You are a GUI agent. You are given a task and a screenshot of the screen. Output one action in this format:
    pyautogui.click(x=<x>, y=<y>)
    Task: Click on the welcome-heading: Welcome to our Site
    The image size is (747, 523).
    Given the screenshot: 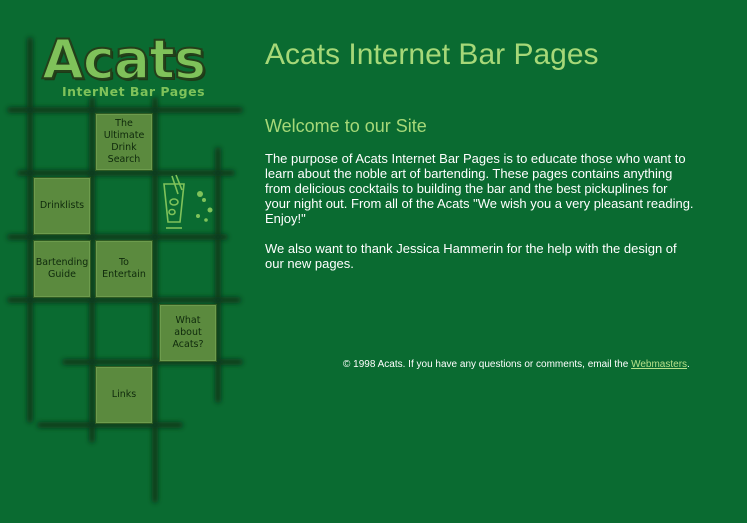 What is the action you would take?
    pyautogui.click(x=346, y=126)
    